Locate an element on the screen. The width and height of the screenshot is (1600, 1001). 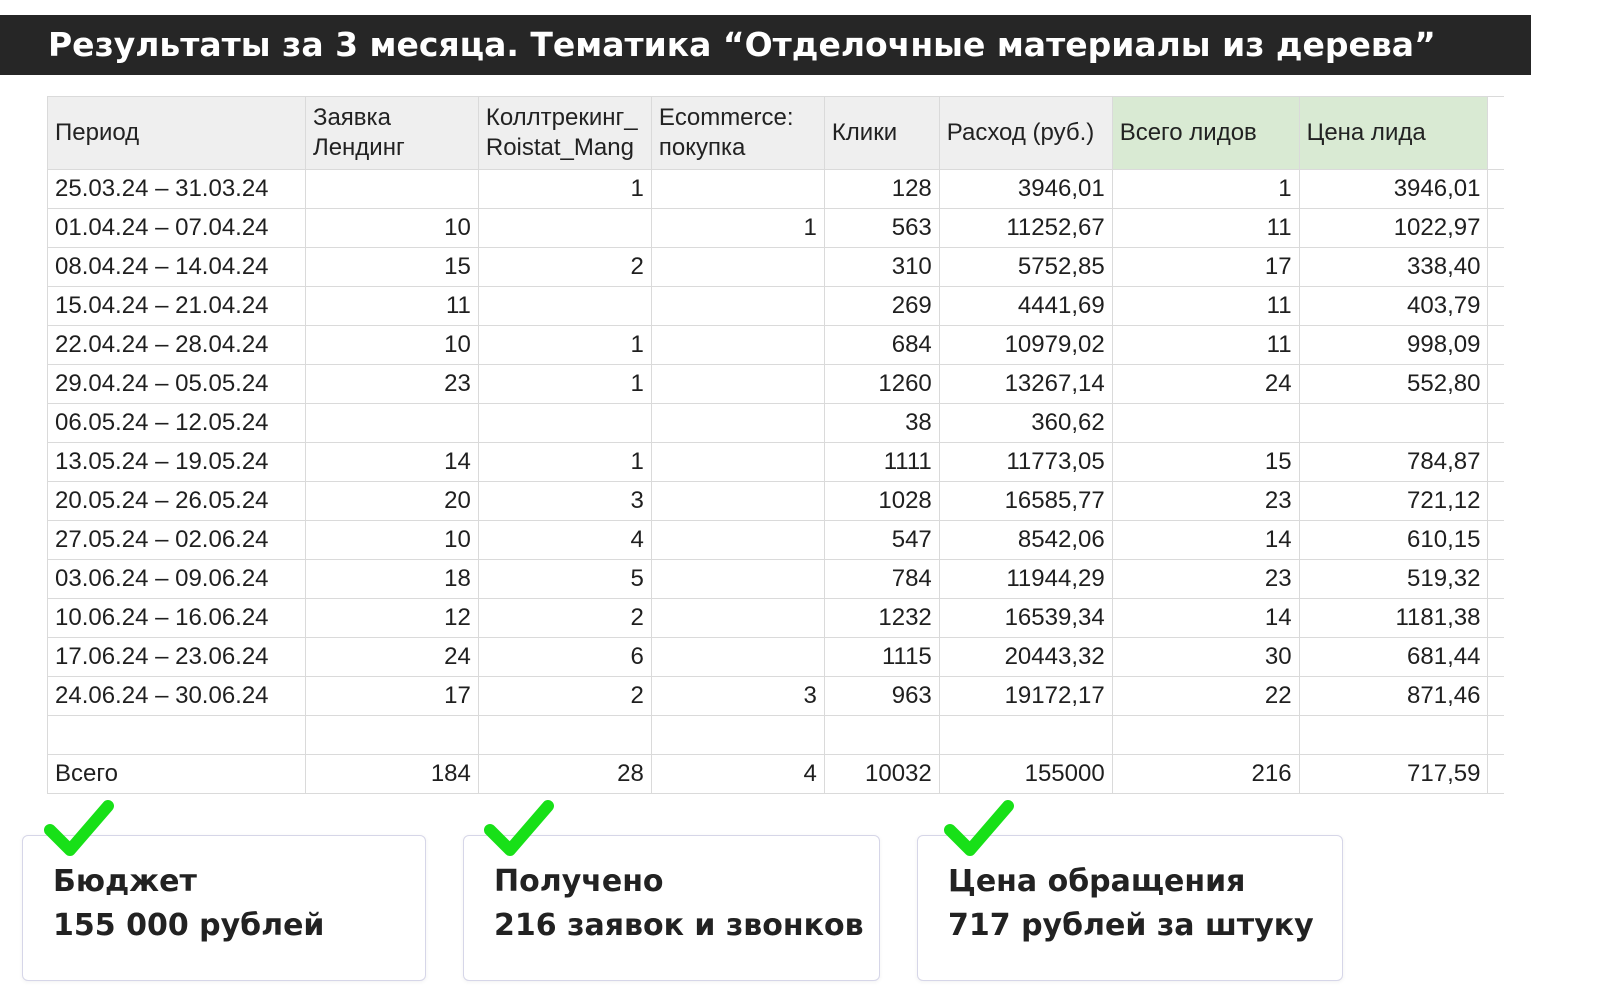
period-cell: 13.05.24 – 19.05.24 is located at coordinates (176, 462).